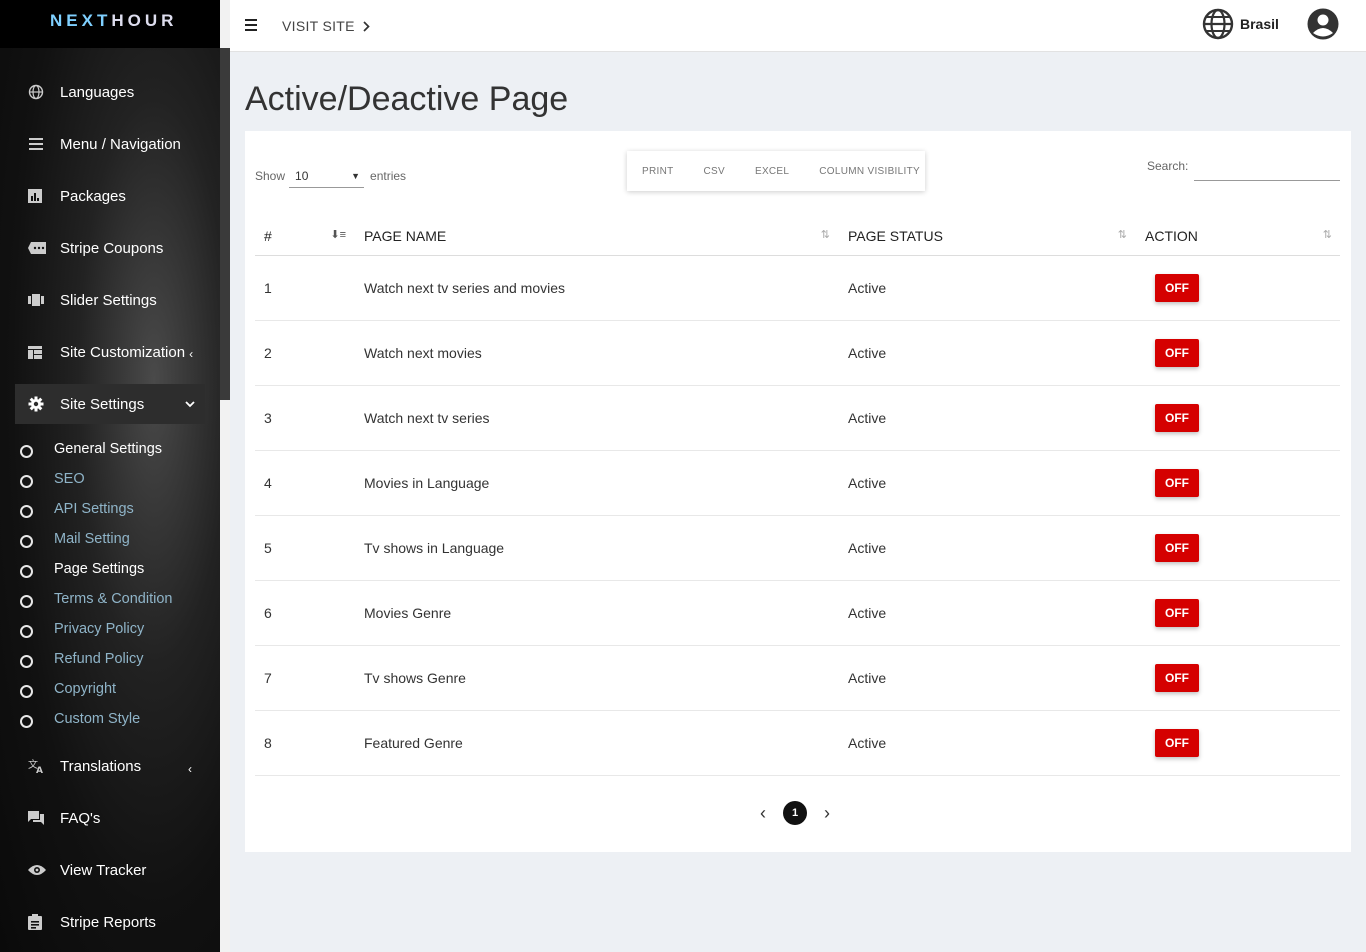 The width and height of the screenshot is (1366, 952). I want to click on sidebar-sub-terms-condition: Terms & Condition, so click(120, 599).